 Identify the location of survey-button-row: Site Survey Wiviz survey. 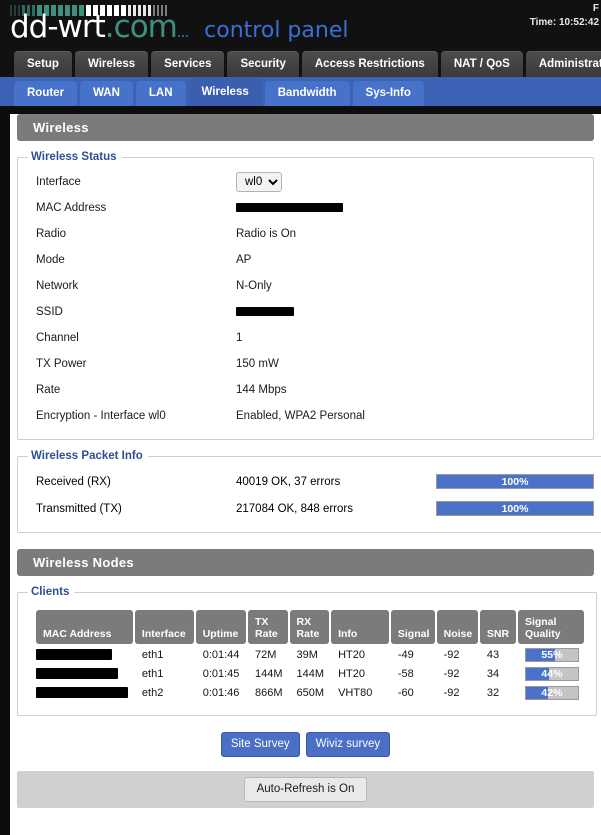
(305, 744).